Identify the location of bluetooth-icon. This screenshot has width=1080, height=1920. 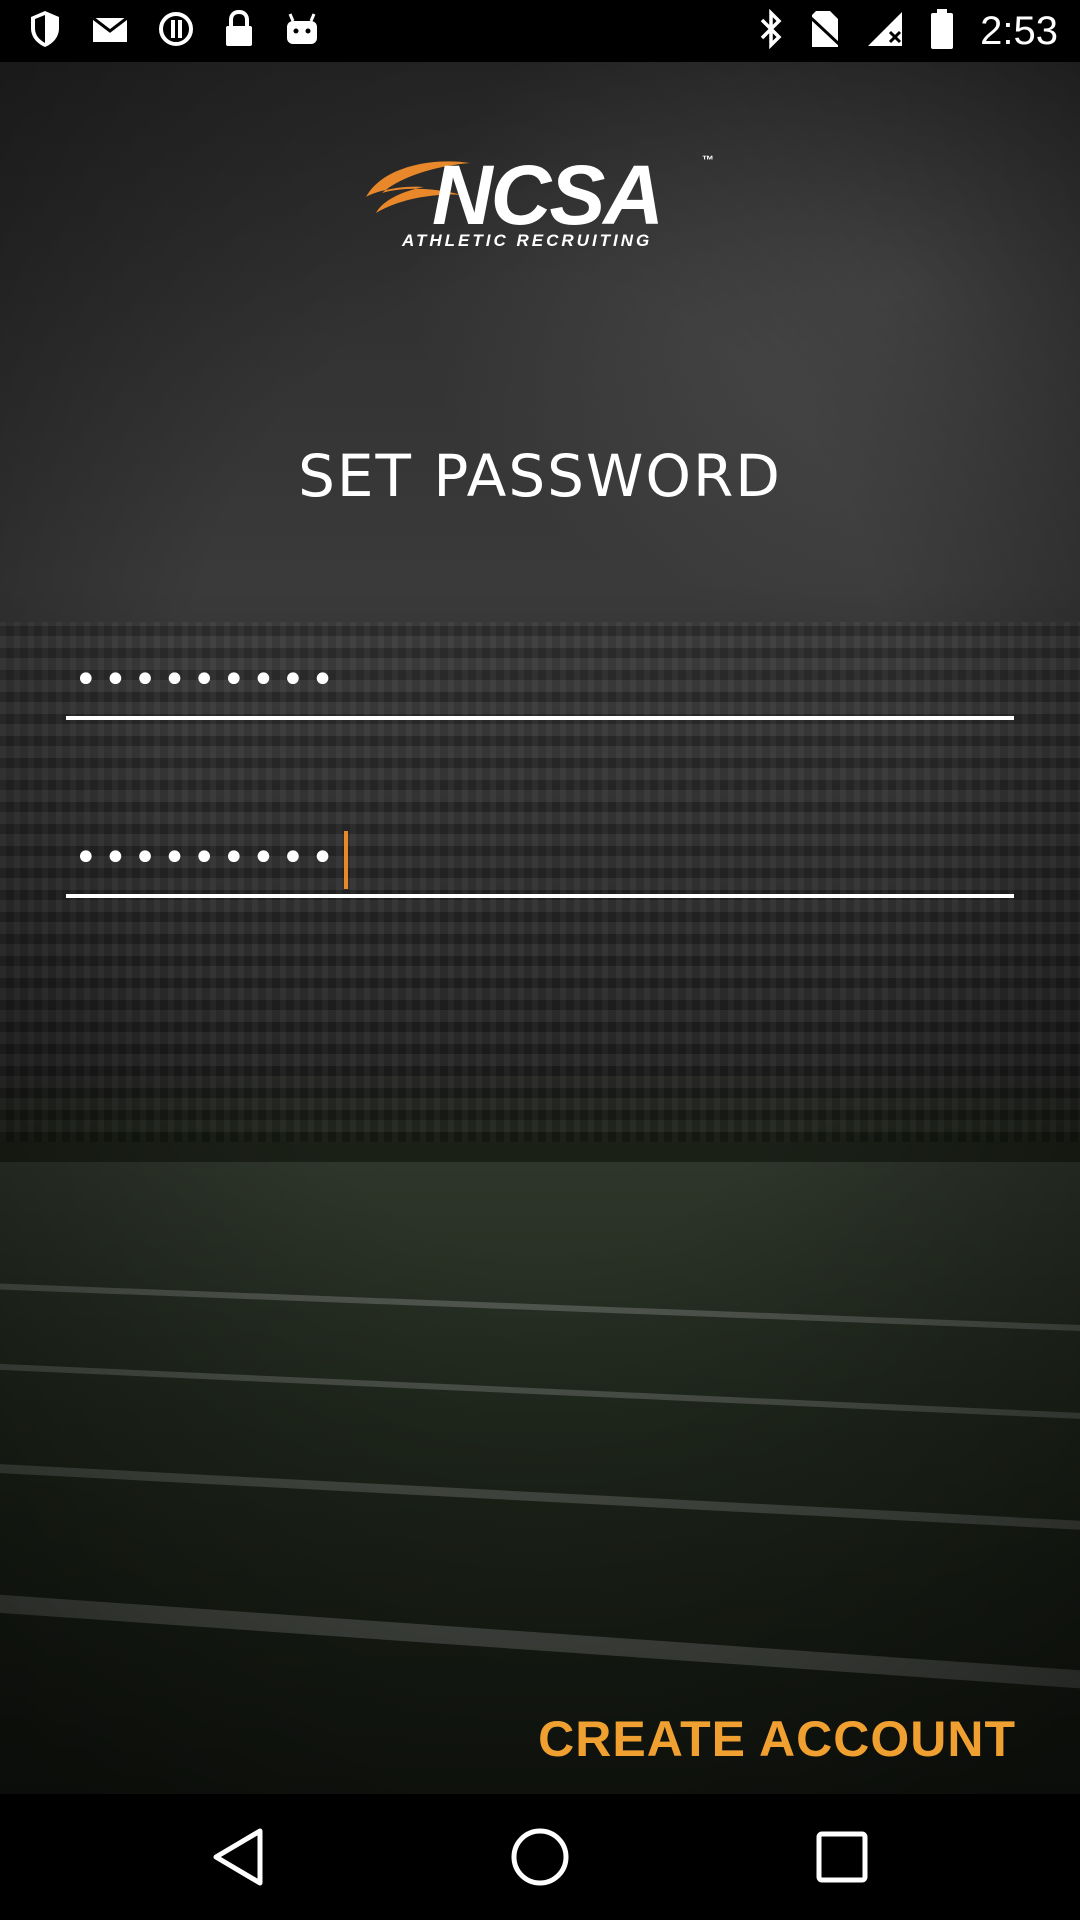
(771, 31).